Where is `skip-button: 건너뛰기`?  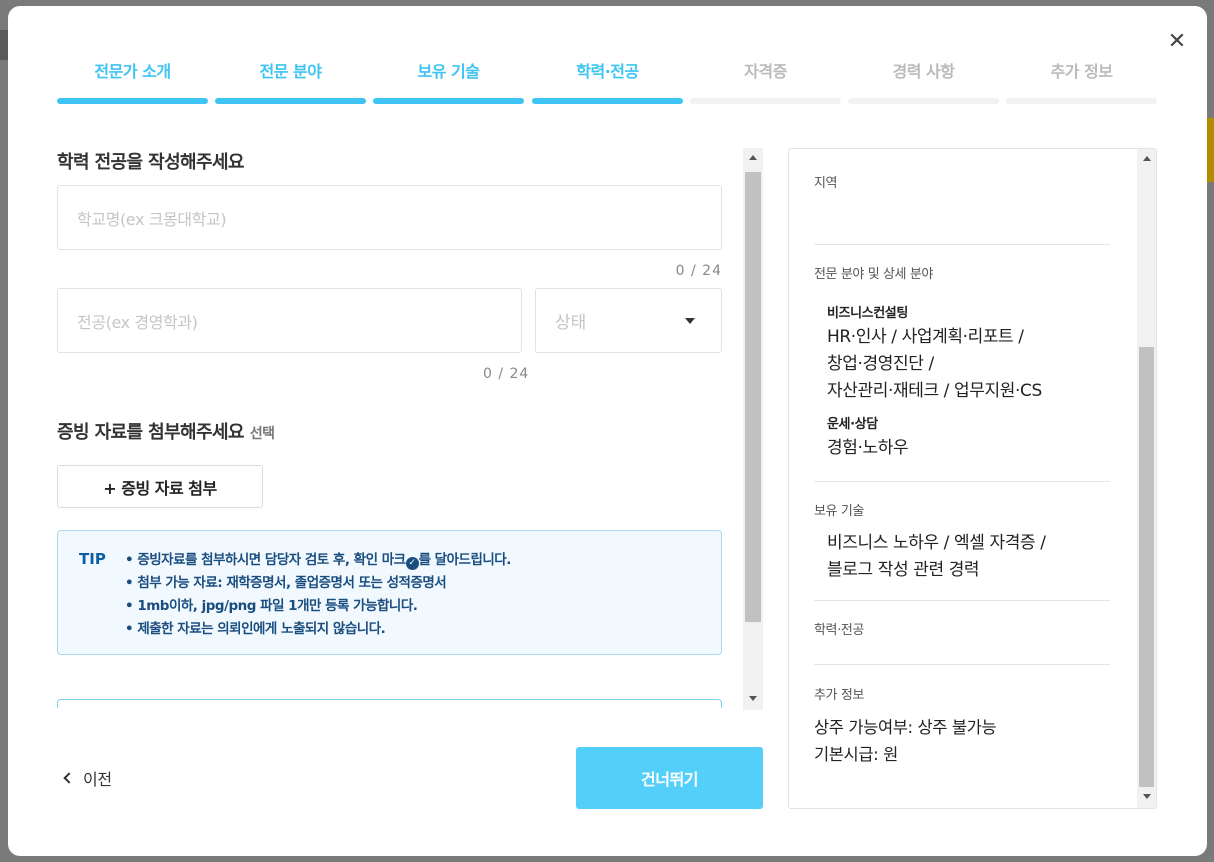 skip-button: 건너뛰기 is located at coordinates (669, 778).